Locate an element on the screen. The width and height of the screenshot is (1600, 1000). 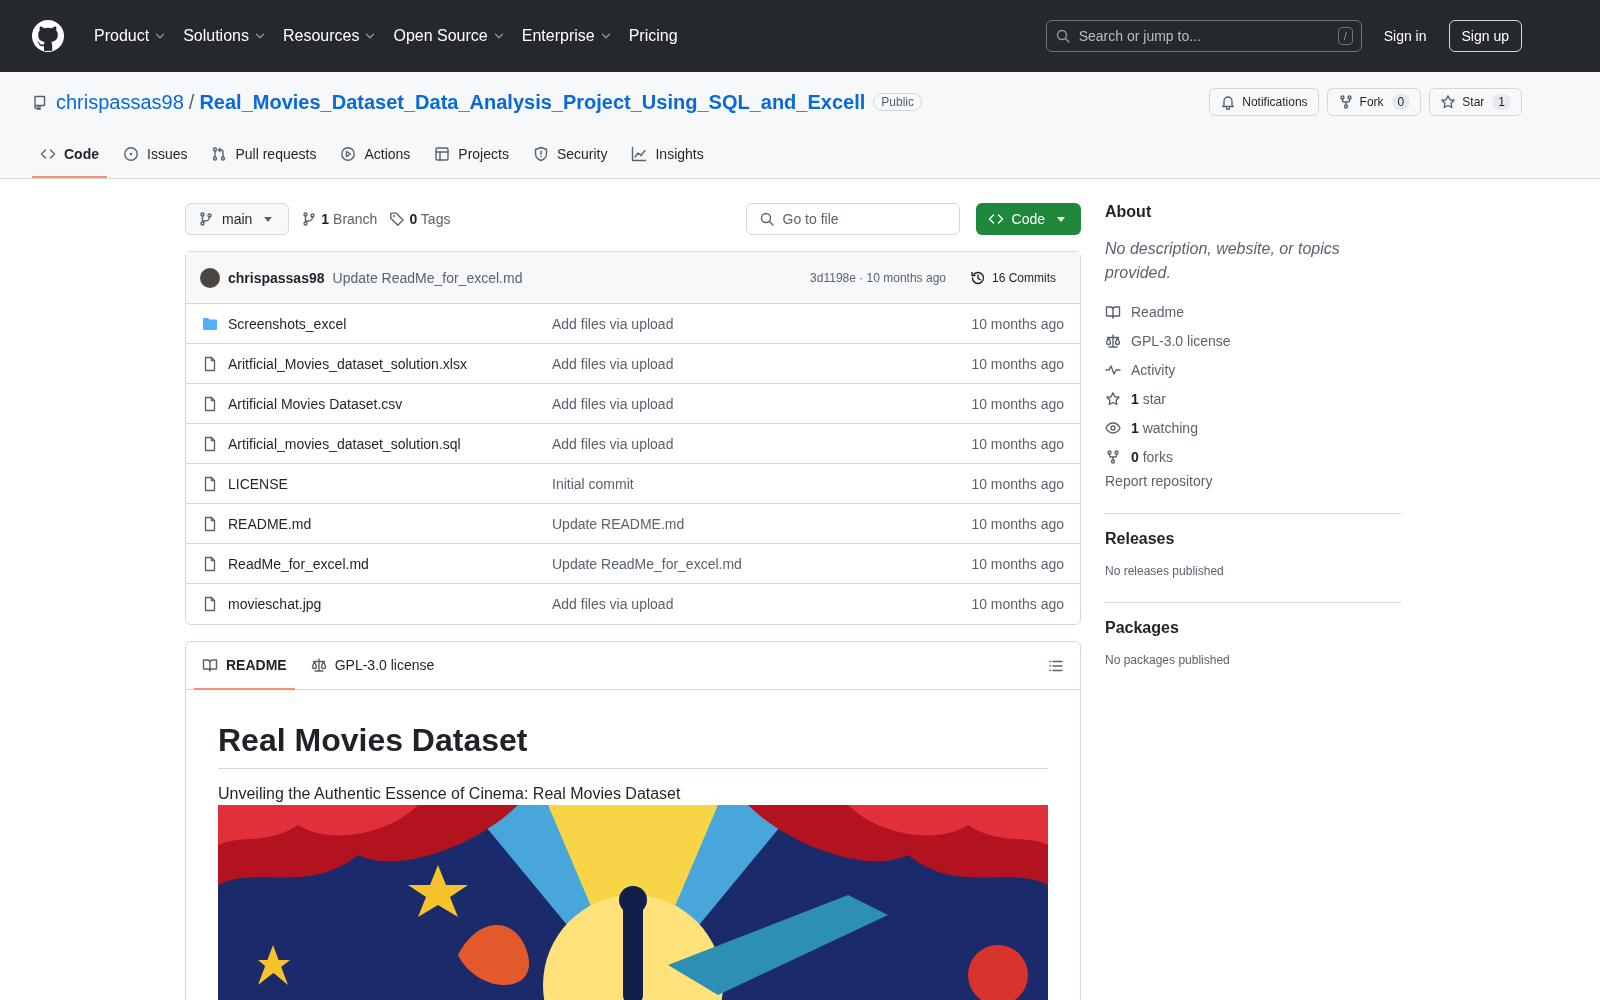
file-name-link: ReadMe_for_excel.md is located at coordinates (298, 563).